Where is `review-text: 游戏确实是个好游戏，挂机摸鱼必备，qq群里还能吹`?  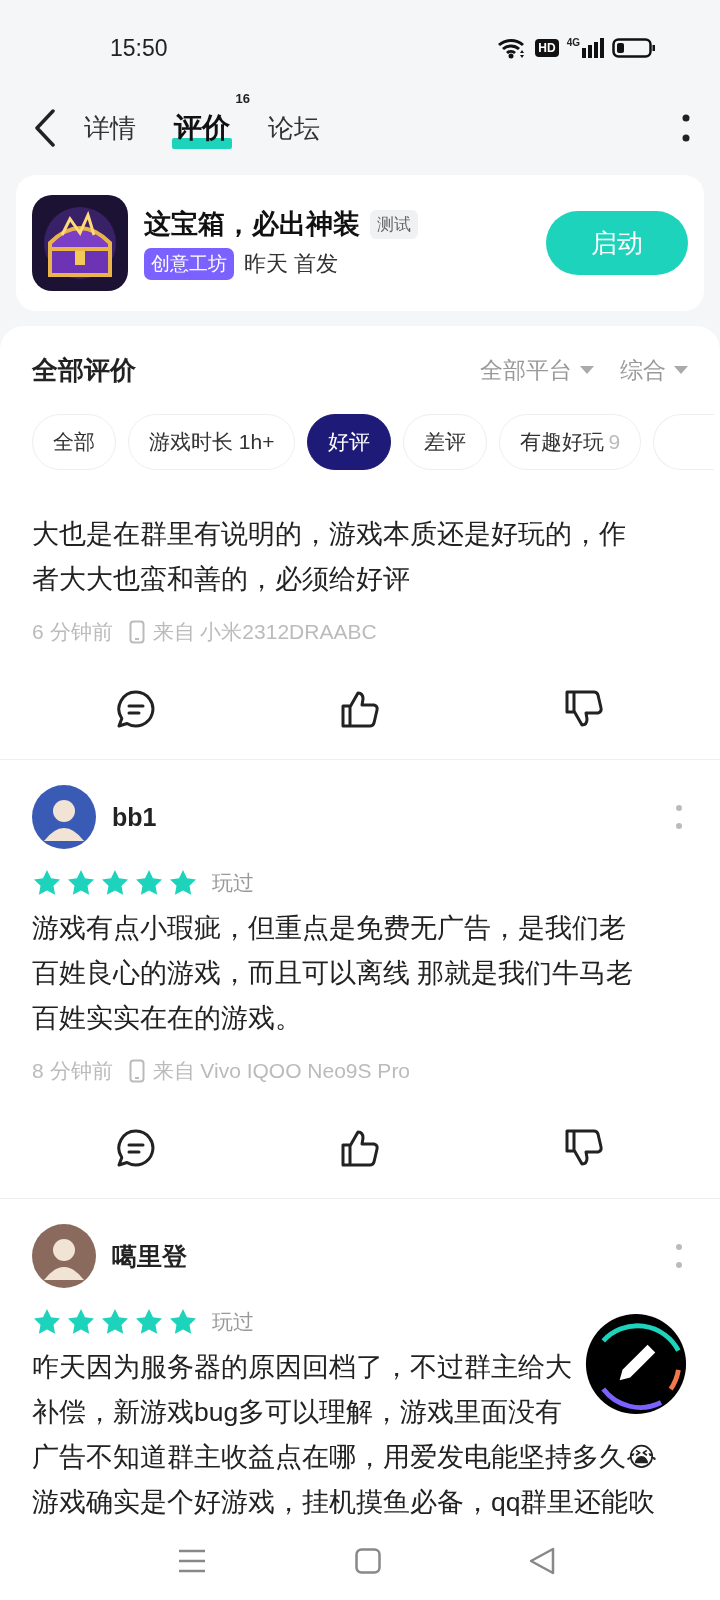
review-text: 游戏确实是个好游戏，挂机摸鱼必备，qq群里还能吹 is located at coordinates (344, 1502).